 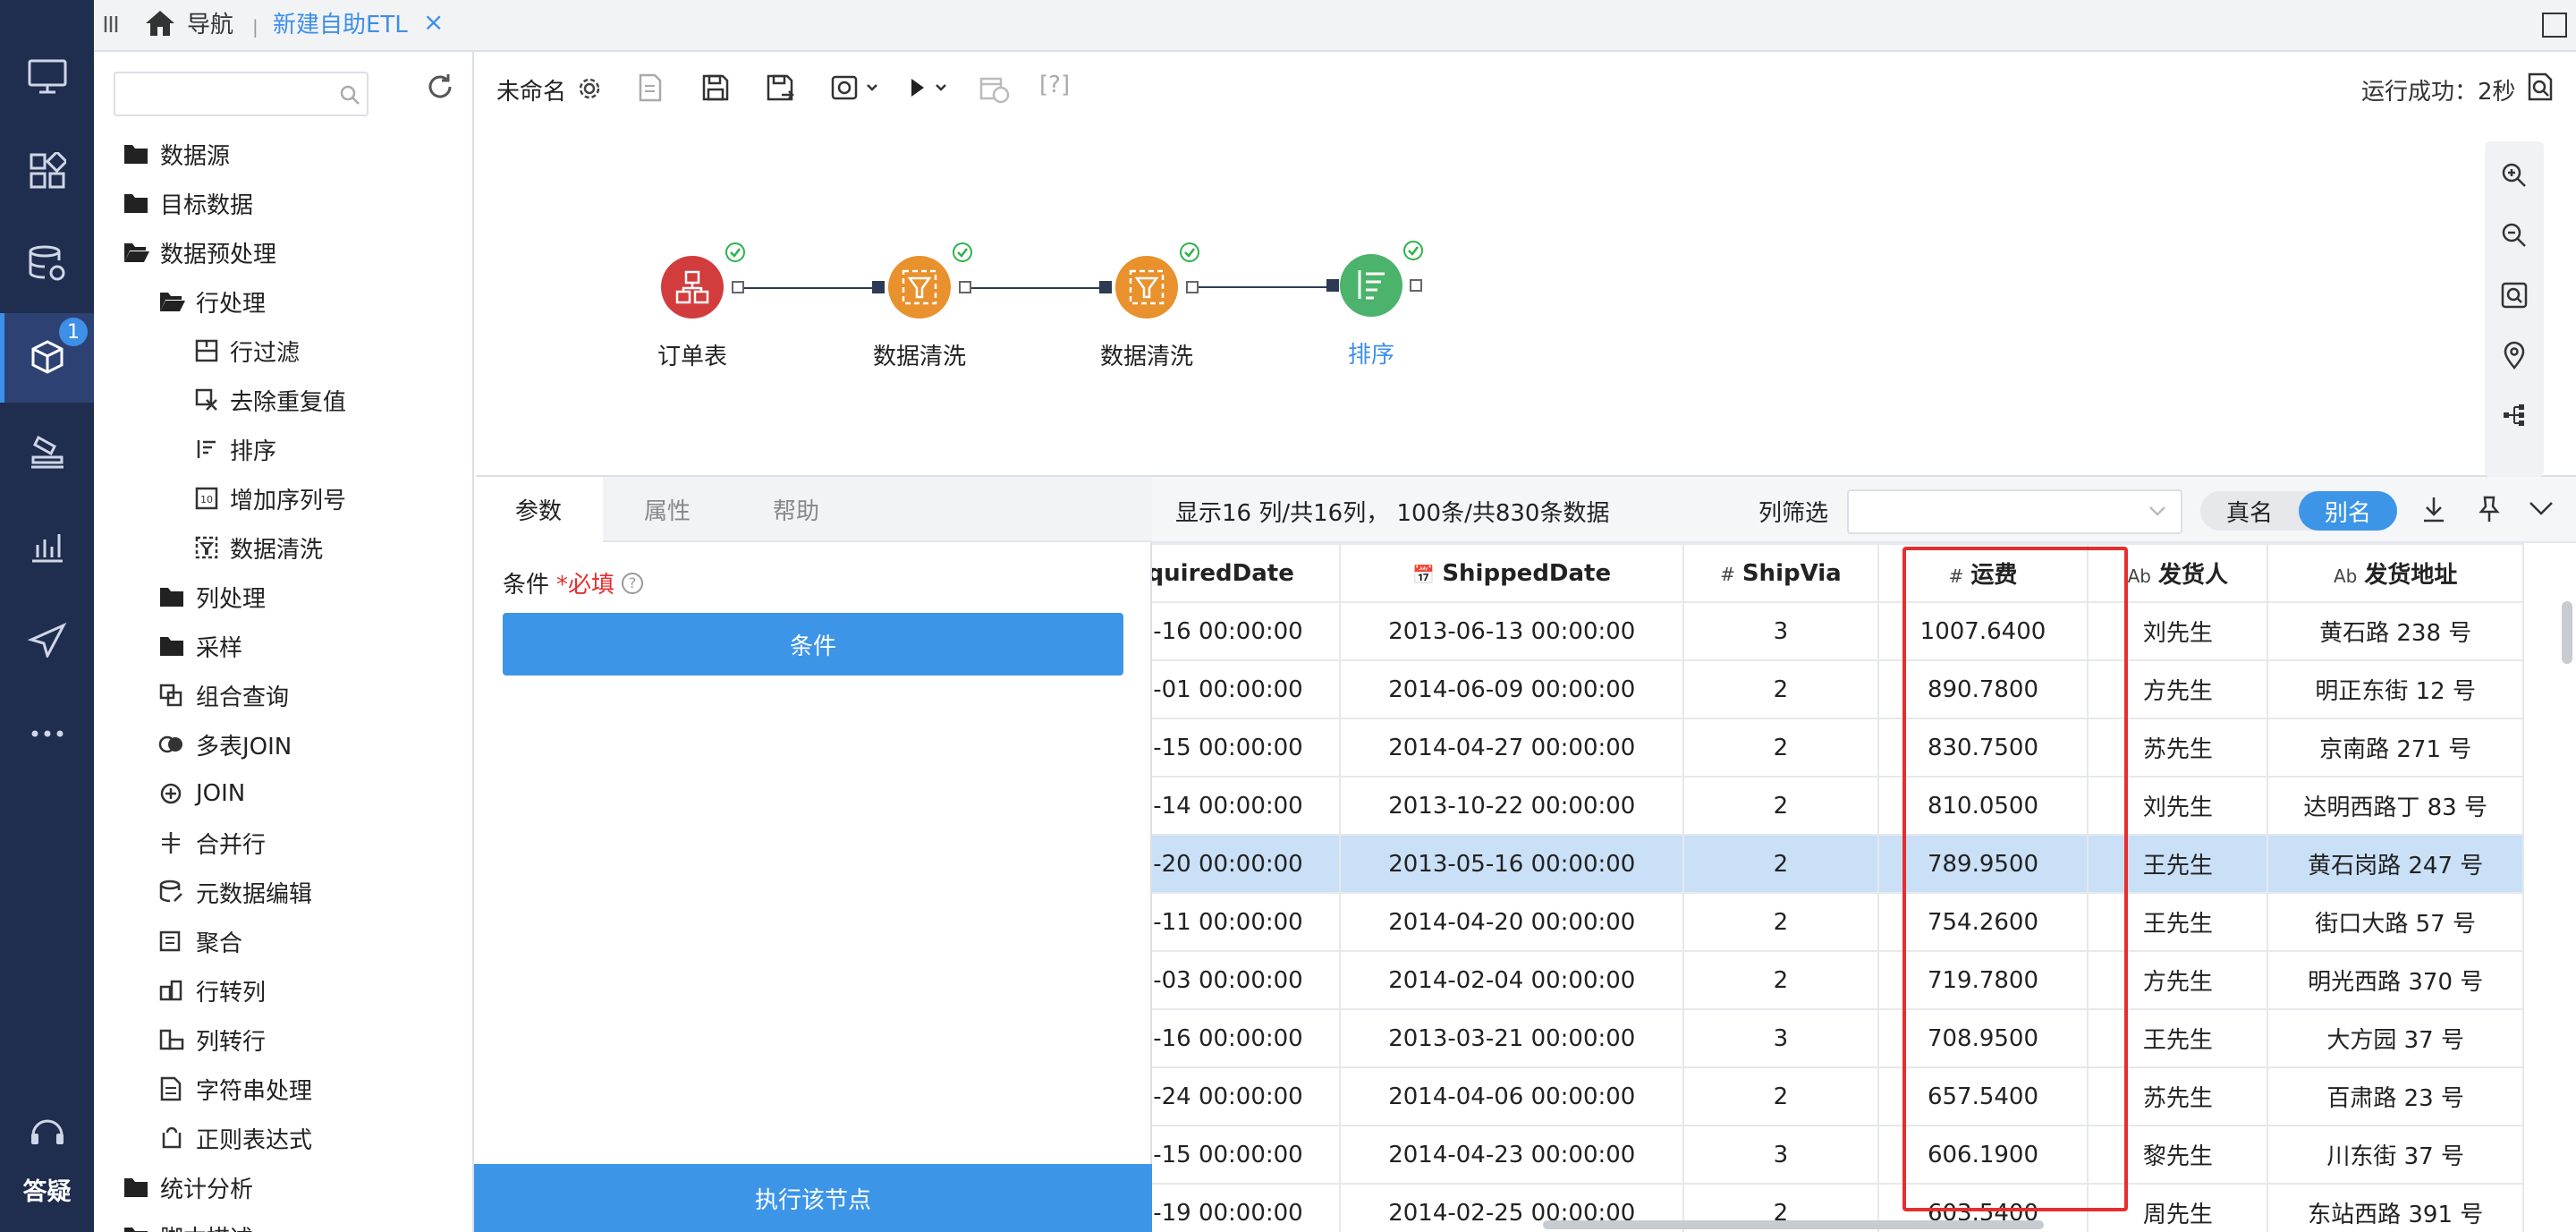 I want to click on table-cell: 1-01 00:00:00, so click(x=1247, y=689).